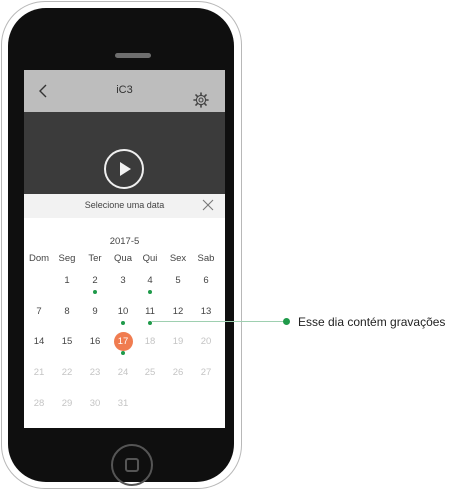  I want to click on calendar-day: 31, so click(123, 403).